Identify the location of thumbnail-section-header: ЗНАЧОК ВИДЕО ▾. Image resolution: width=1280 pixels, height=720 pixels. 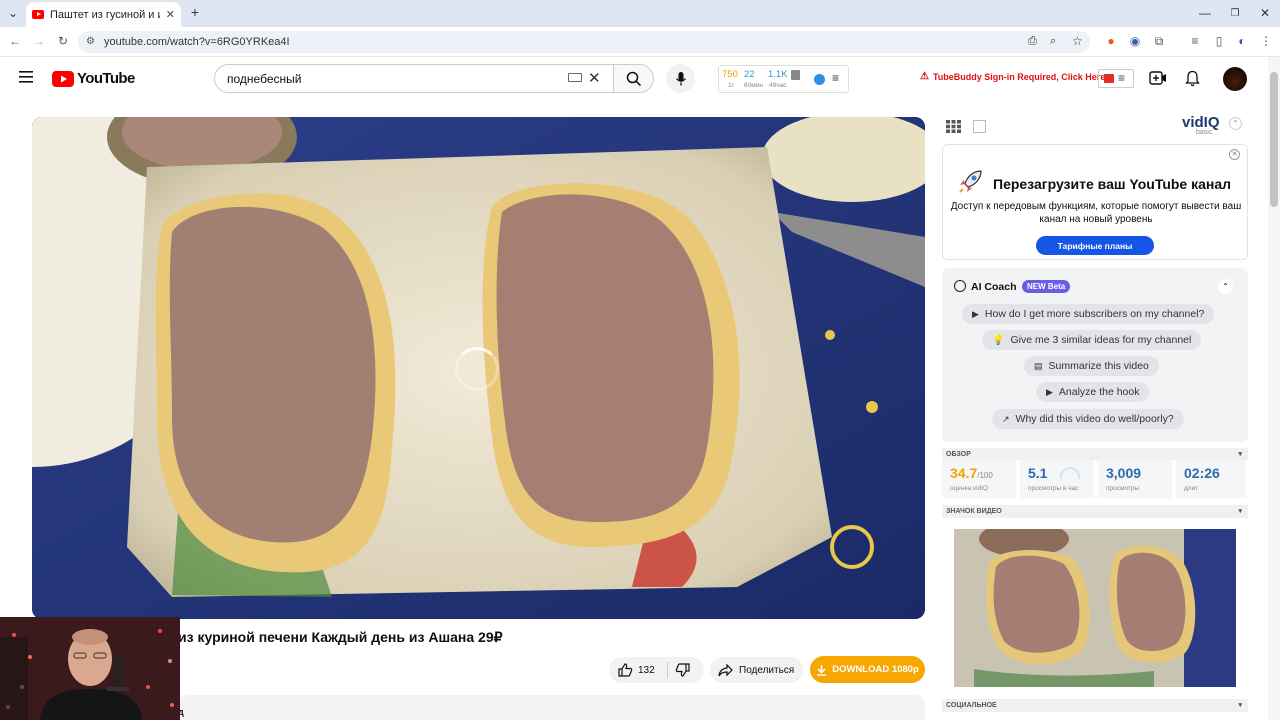
(1095, 511).